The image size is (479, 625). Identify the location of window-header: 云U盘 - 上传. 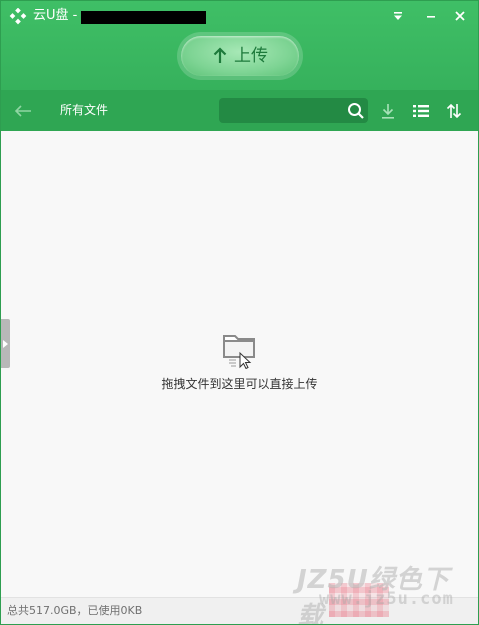
(239, 45).